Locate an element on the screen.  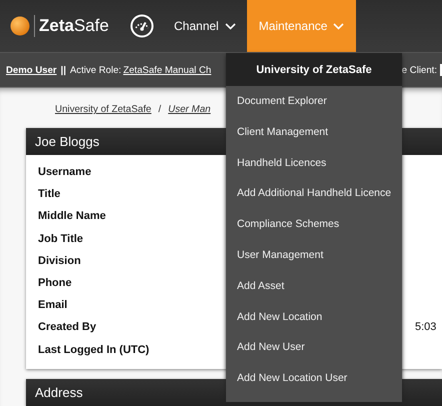
field-label: Division is located at coordinates (59, 260).